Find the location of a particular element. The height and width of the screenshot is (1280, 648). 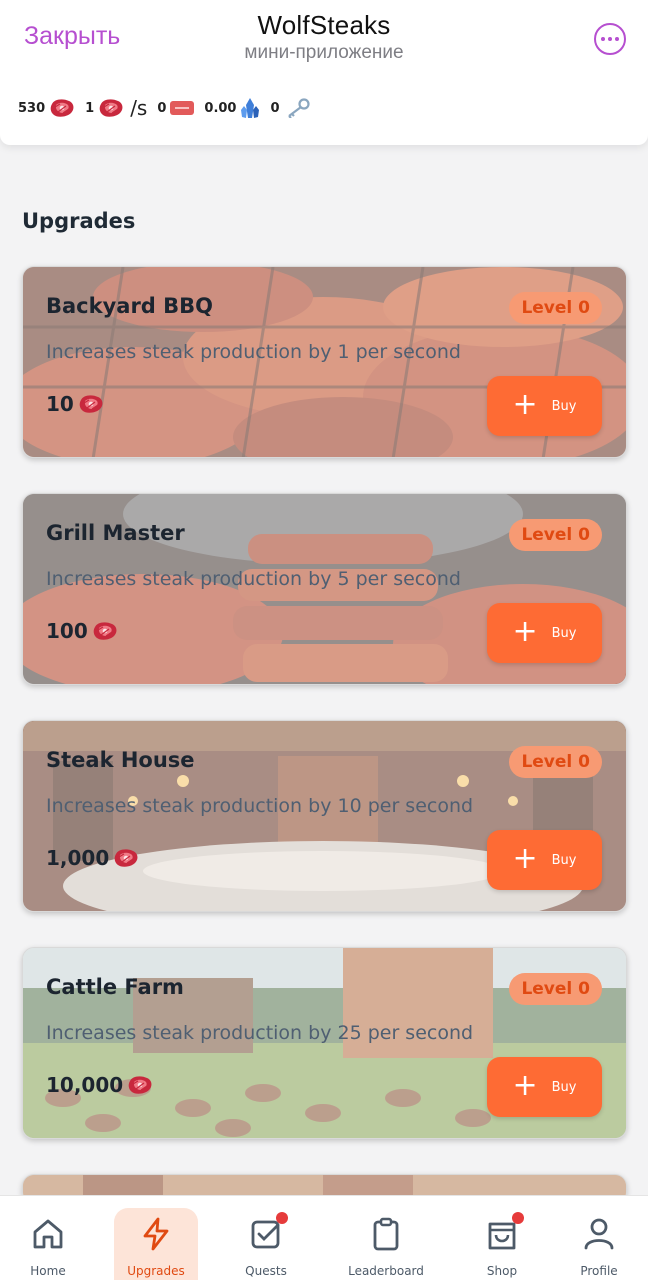

card-title: Grill Master is located at coordinates (115, 533).